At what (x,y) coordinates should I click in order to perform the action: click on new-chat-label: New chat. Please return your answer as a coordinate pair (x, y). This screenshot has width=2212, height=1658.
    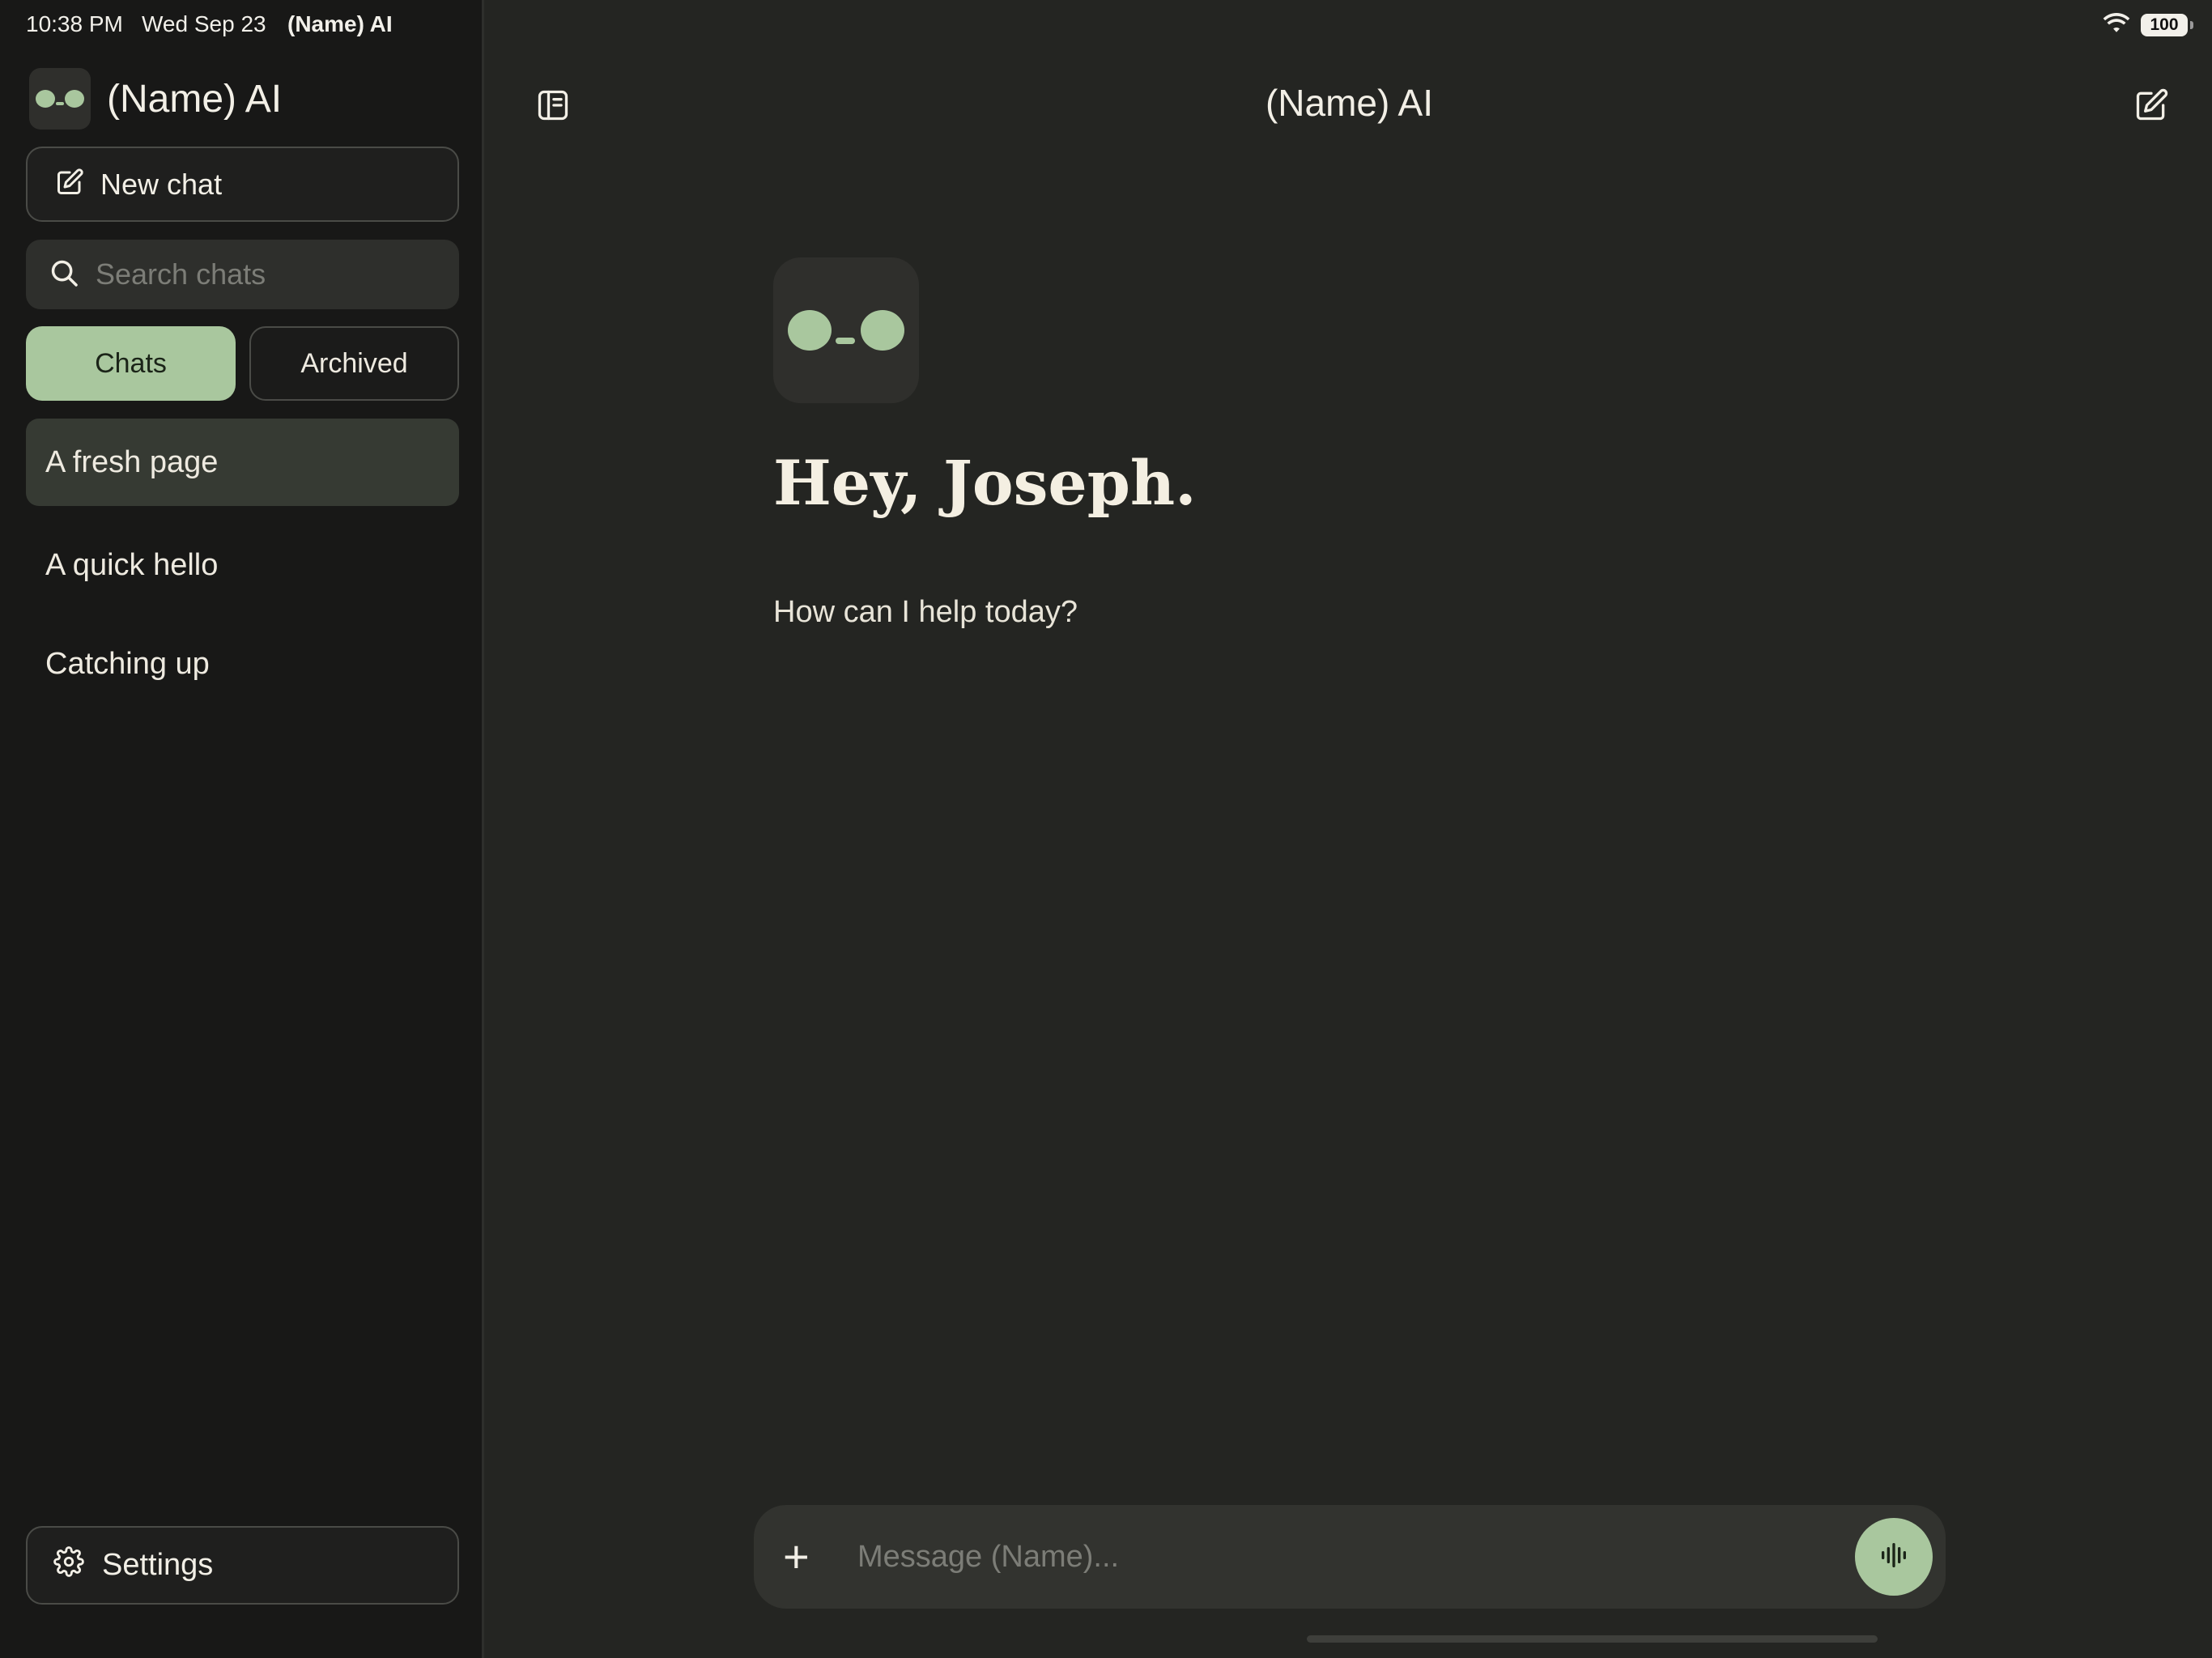
    Looking at the image, I should click on (162, 184).